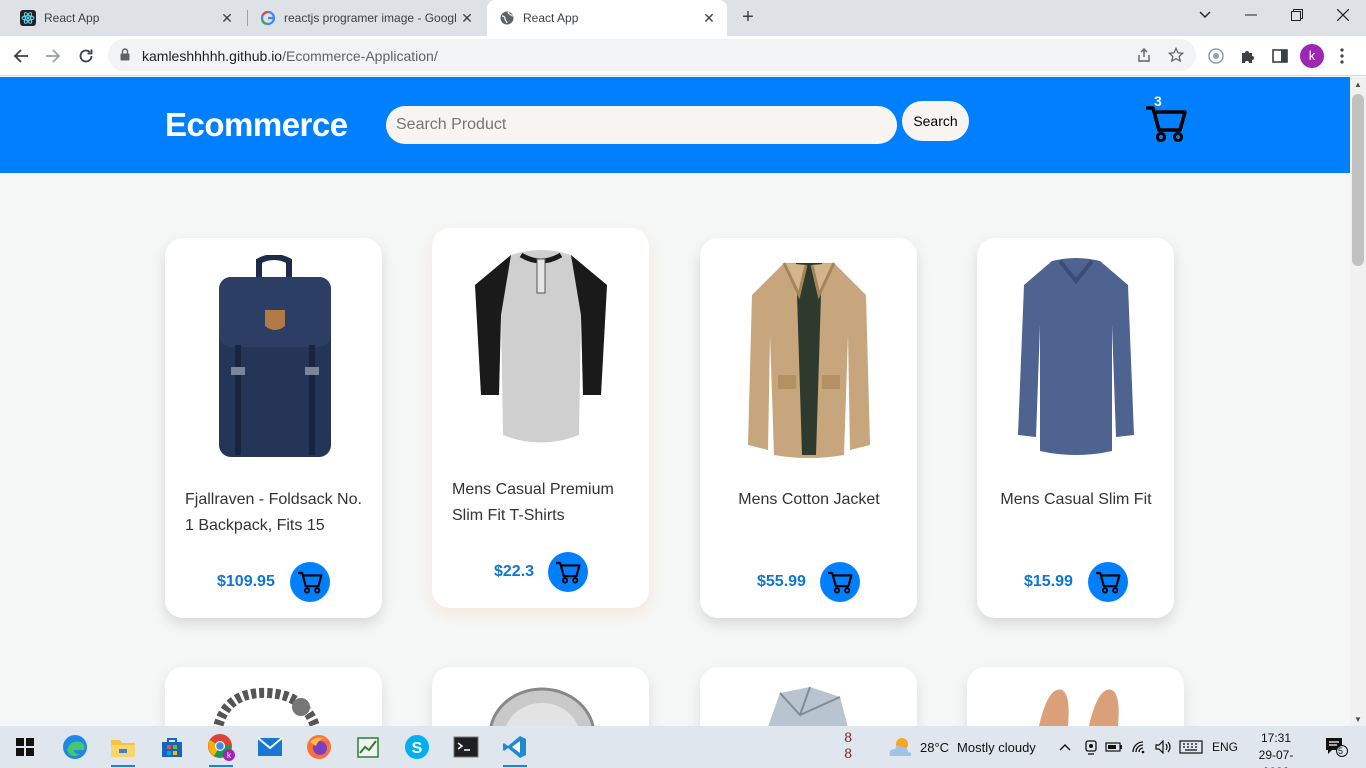 The height and width of the screenshot is (768, 1366). What do you see at coordinates (808, 706) in the screenshot?
I see `crystal-ring-image` at bounding box center [808, 706].